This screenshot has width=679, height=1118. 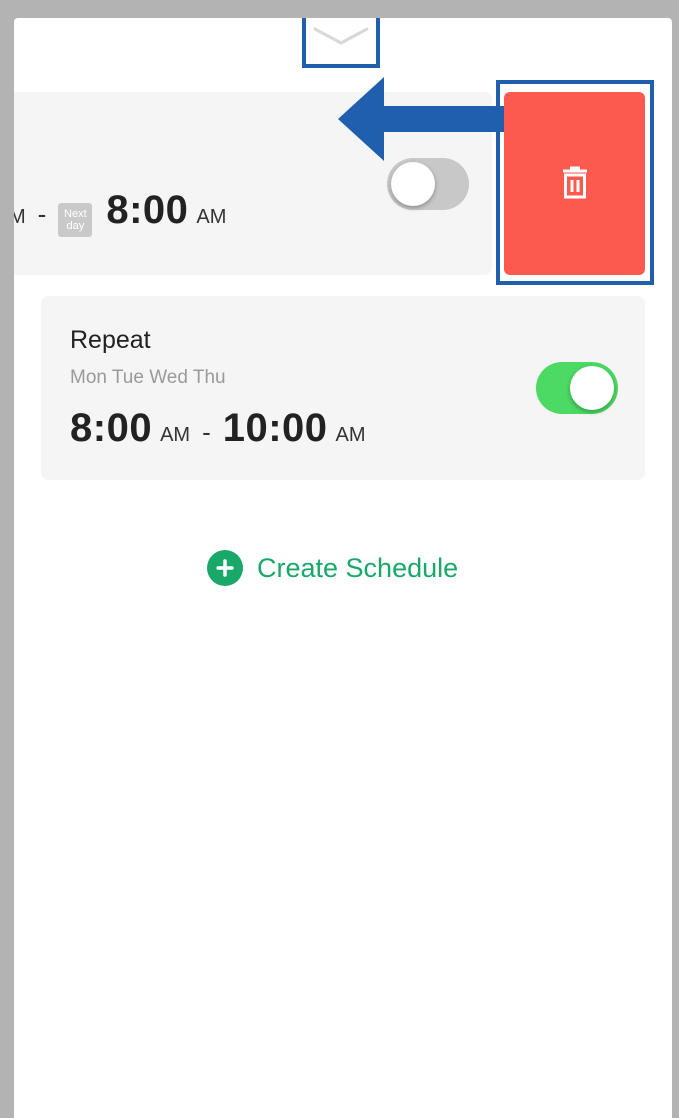 I want to click on end-time: 10:00, so click(x=275, y=428).